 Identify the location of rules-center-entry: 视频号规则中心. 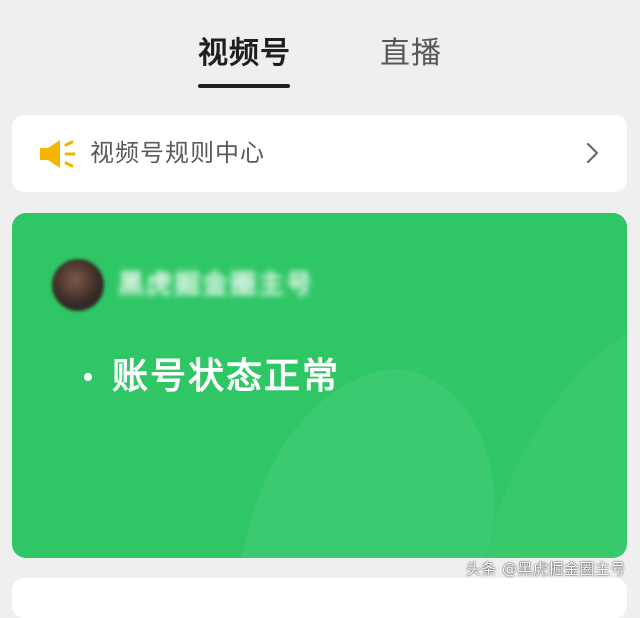
(319, 153).